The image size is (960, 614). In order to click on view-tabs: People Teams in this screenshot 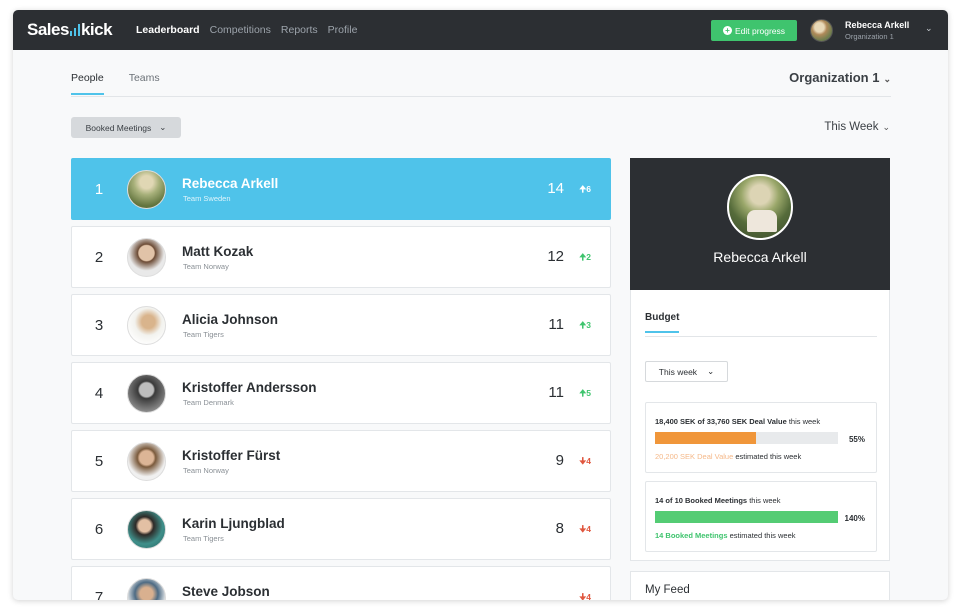, I will do `click(115, 83)`.